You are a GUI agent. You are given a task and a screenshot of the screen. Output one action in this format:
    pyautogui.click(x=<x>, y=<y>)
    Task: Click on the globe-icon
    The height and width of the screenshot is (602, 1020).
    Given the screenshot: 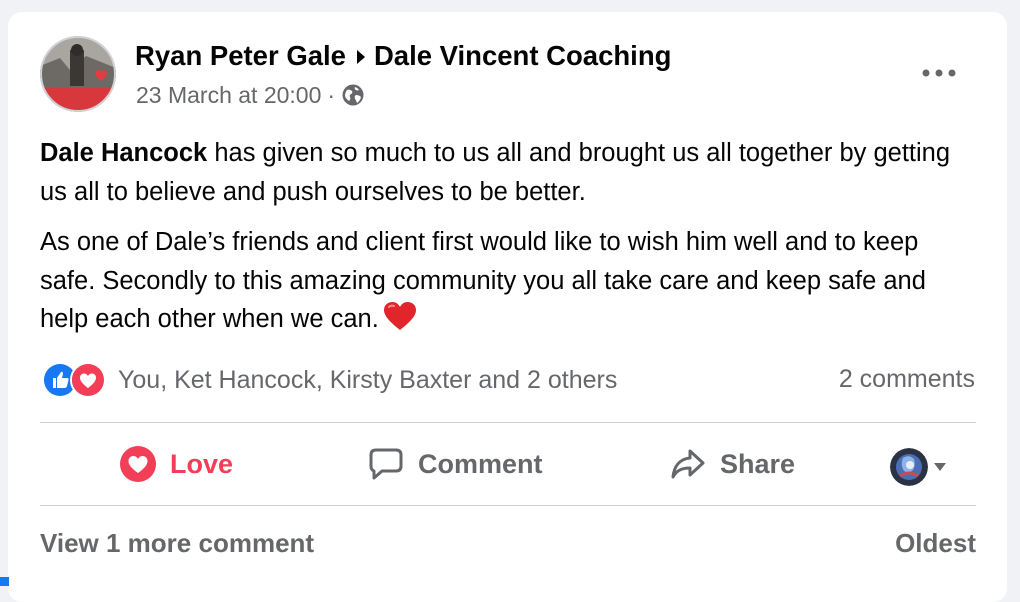 What is the action you would take?
    pyautogui.click(x=353, y=95)
    